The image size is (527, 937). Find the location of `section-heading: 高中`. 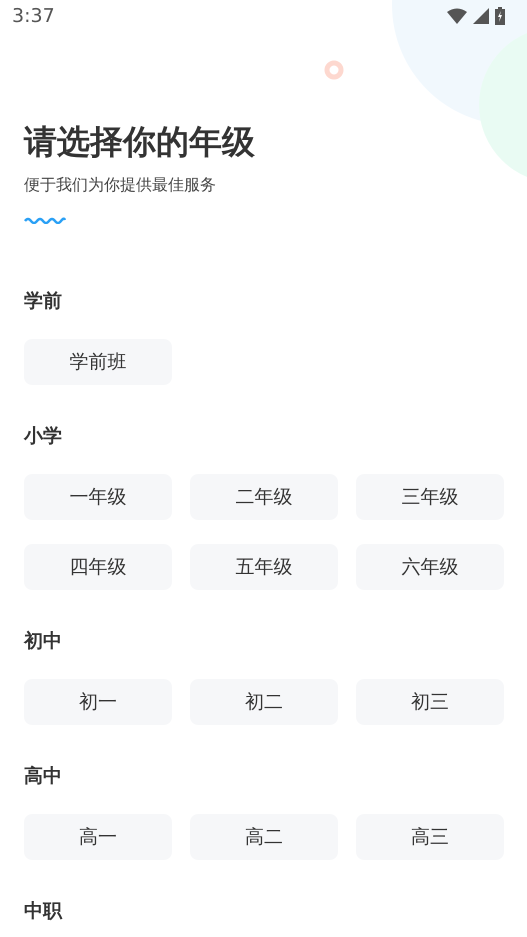

section-heading: 高中 is located at coordinates (43, 776).